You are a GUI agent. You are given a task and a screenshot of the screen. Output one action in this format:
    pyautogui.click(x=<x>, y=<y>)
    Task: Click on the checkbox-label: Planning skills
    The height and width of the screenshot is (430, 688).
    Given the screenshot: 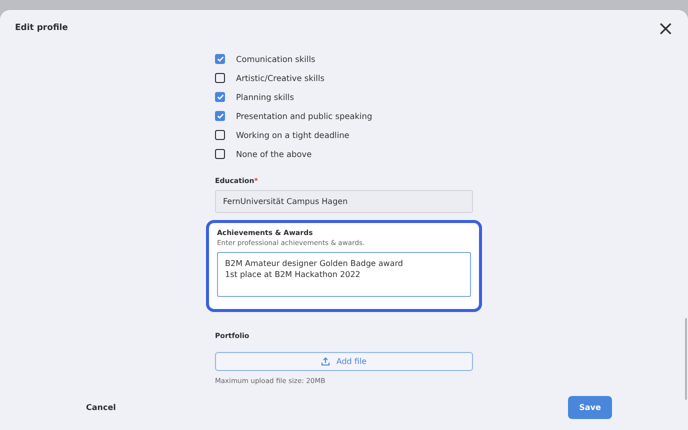 What is the action you would take?
    pyautogui.click(x=265, y=97)
    